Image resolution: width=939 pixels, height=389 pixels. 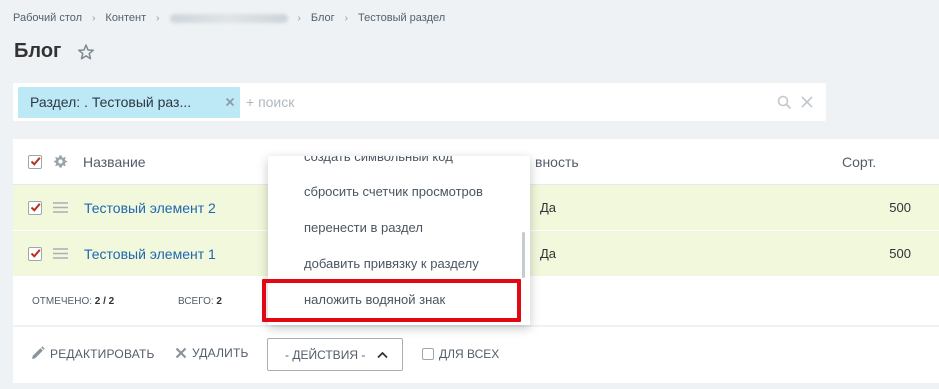 I want to click on edit-button: РЕДАКТИРОВАТЬ, so click(x=92, y=353).